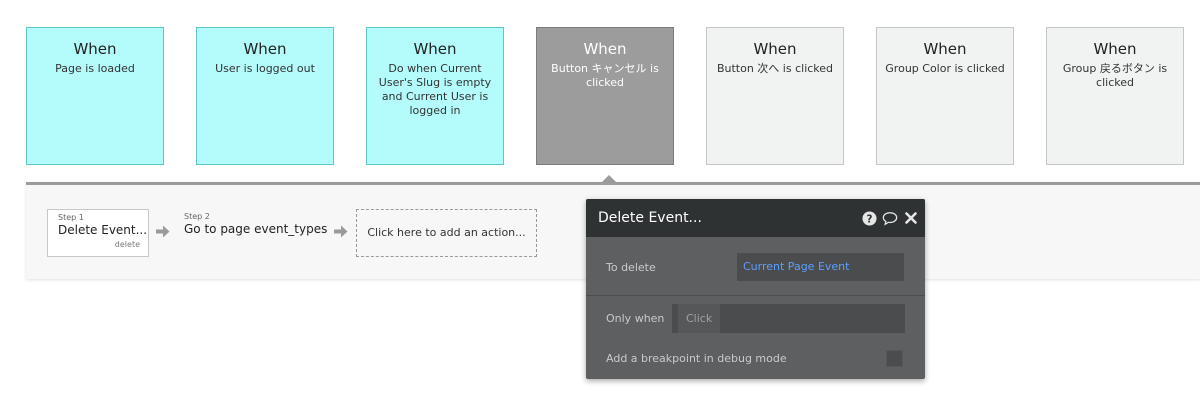 The width and height of the screenshot is (1200, 401). Describe the element at coordinates (71, 217) in the screenshot. I see `step-number: Step 1` at that location.